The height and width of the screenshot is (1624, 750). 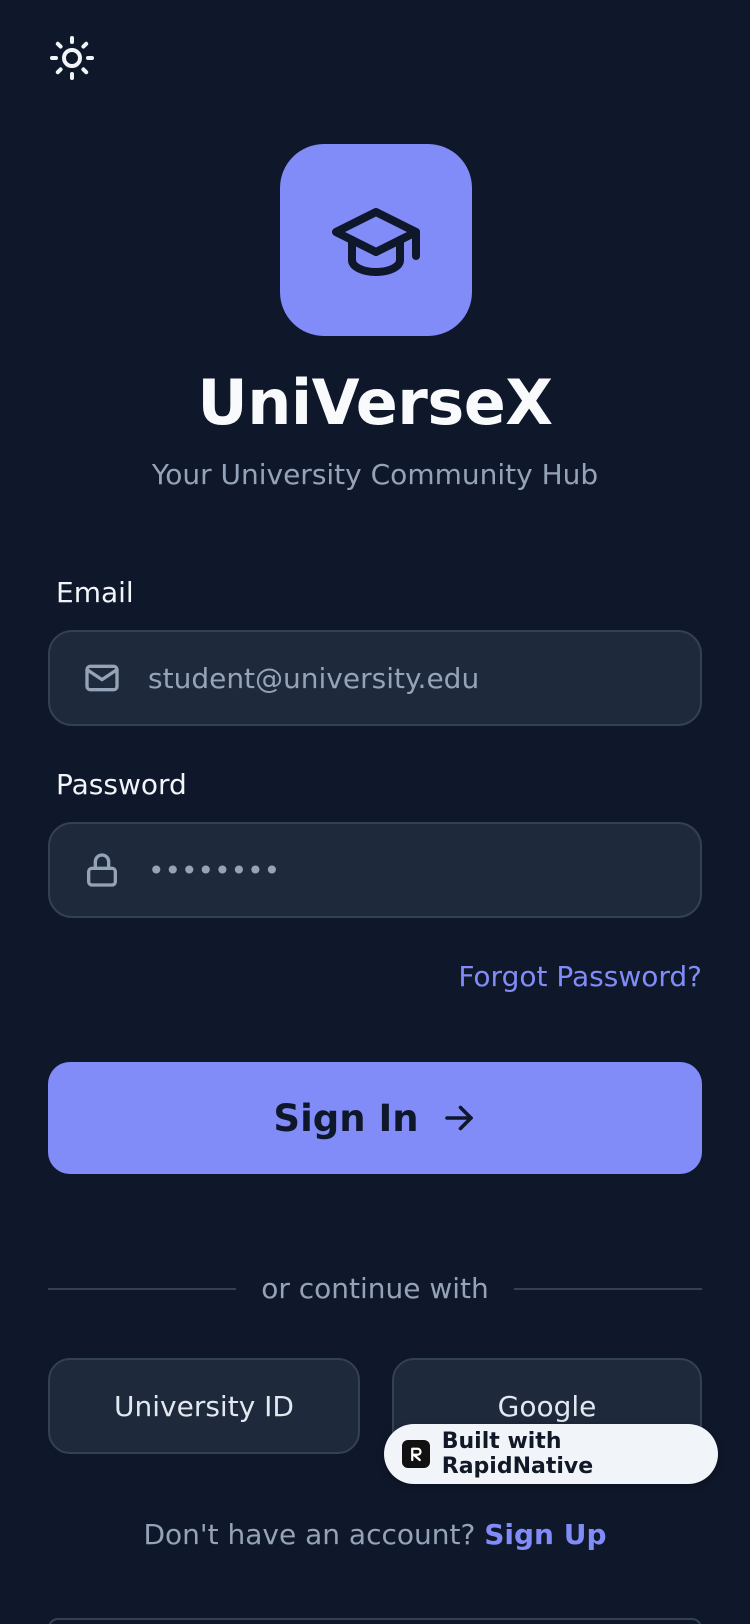 I want to click on email-input, so click(x=398, y=678).